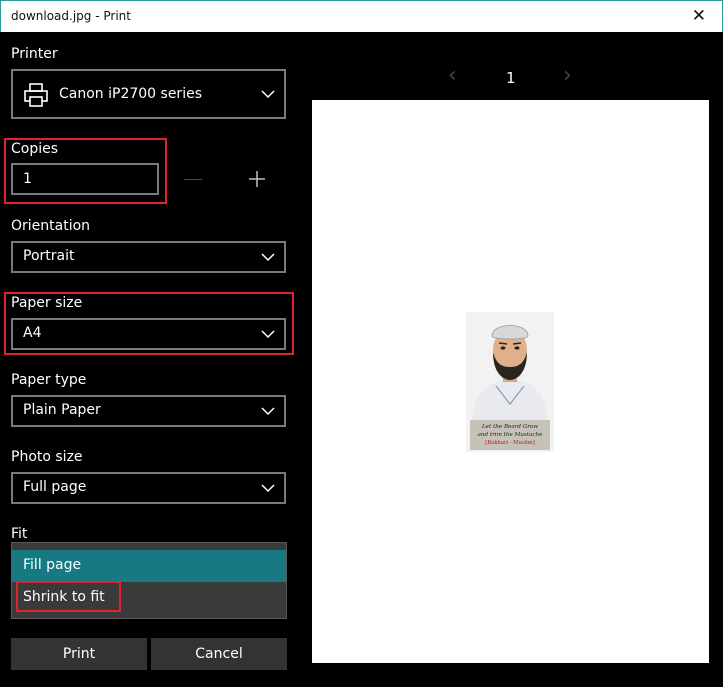 The width and height of the screenshot is (723, 687). What do you see at coordinates (130, 94) in the screenshot?
I see `printer-value: Canon iP2700 series` at bounding box center [130, 94].